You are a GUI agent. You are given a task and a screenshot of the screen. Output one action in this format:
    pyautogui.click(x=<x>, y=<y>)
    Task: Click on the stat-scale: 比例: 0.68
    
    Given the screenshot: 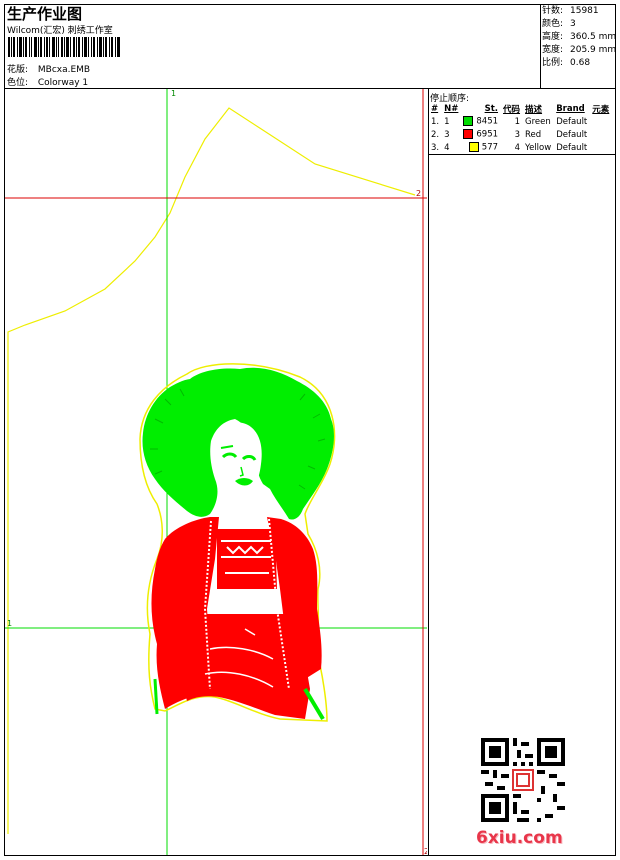 What is the action you would take?
    pyautogui.click(x=579, y=63)
    